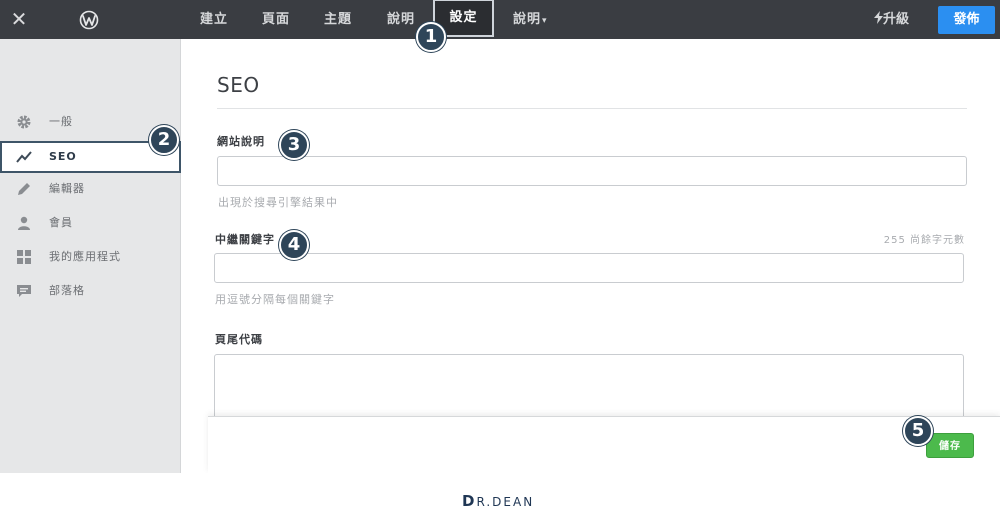  I want to click on brand-initial: D, so click(469, 501).